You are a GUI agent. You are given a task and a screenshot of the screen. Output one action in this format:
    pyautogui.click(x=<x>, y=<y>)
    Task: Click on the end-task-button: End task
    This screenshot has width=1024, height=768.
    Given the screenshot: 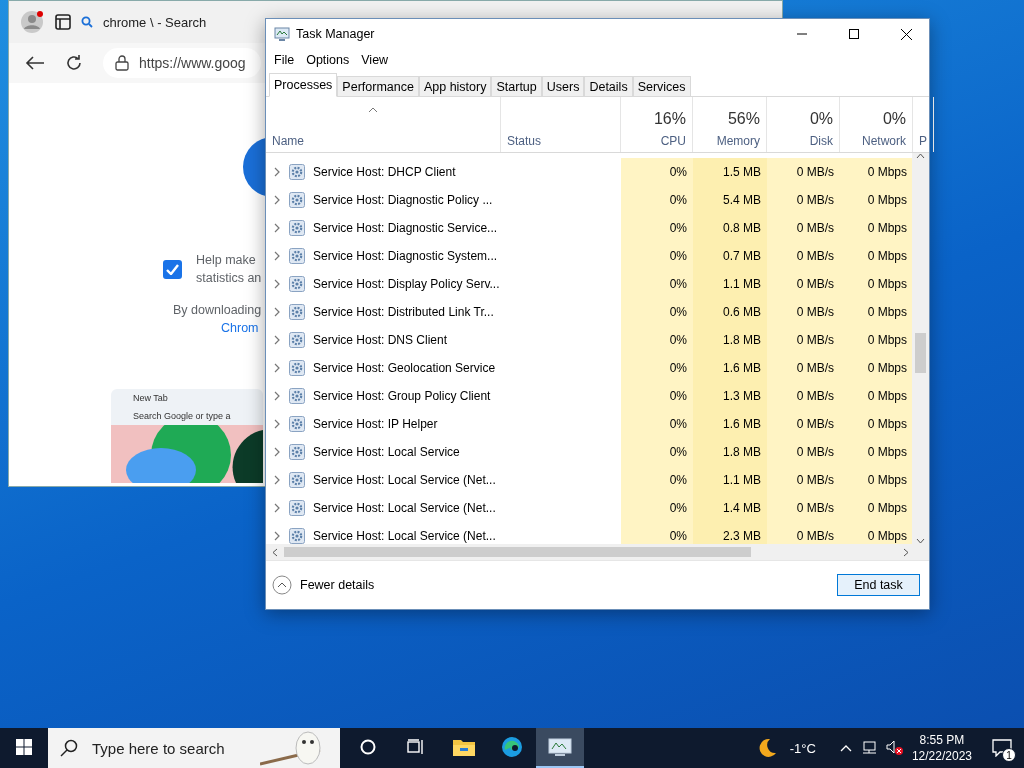 What is the action you would take?
    pyautogui.click(x=878, y=585)
    